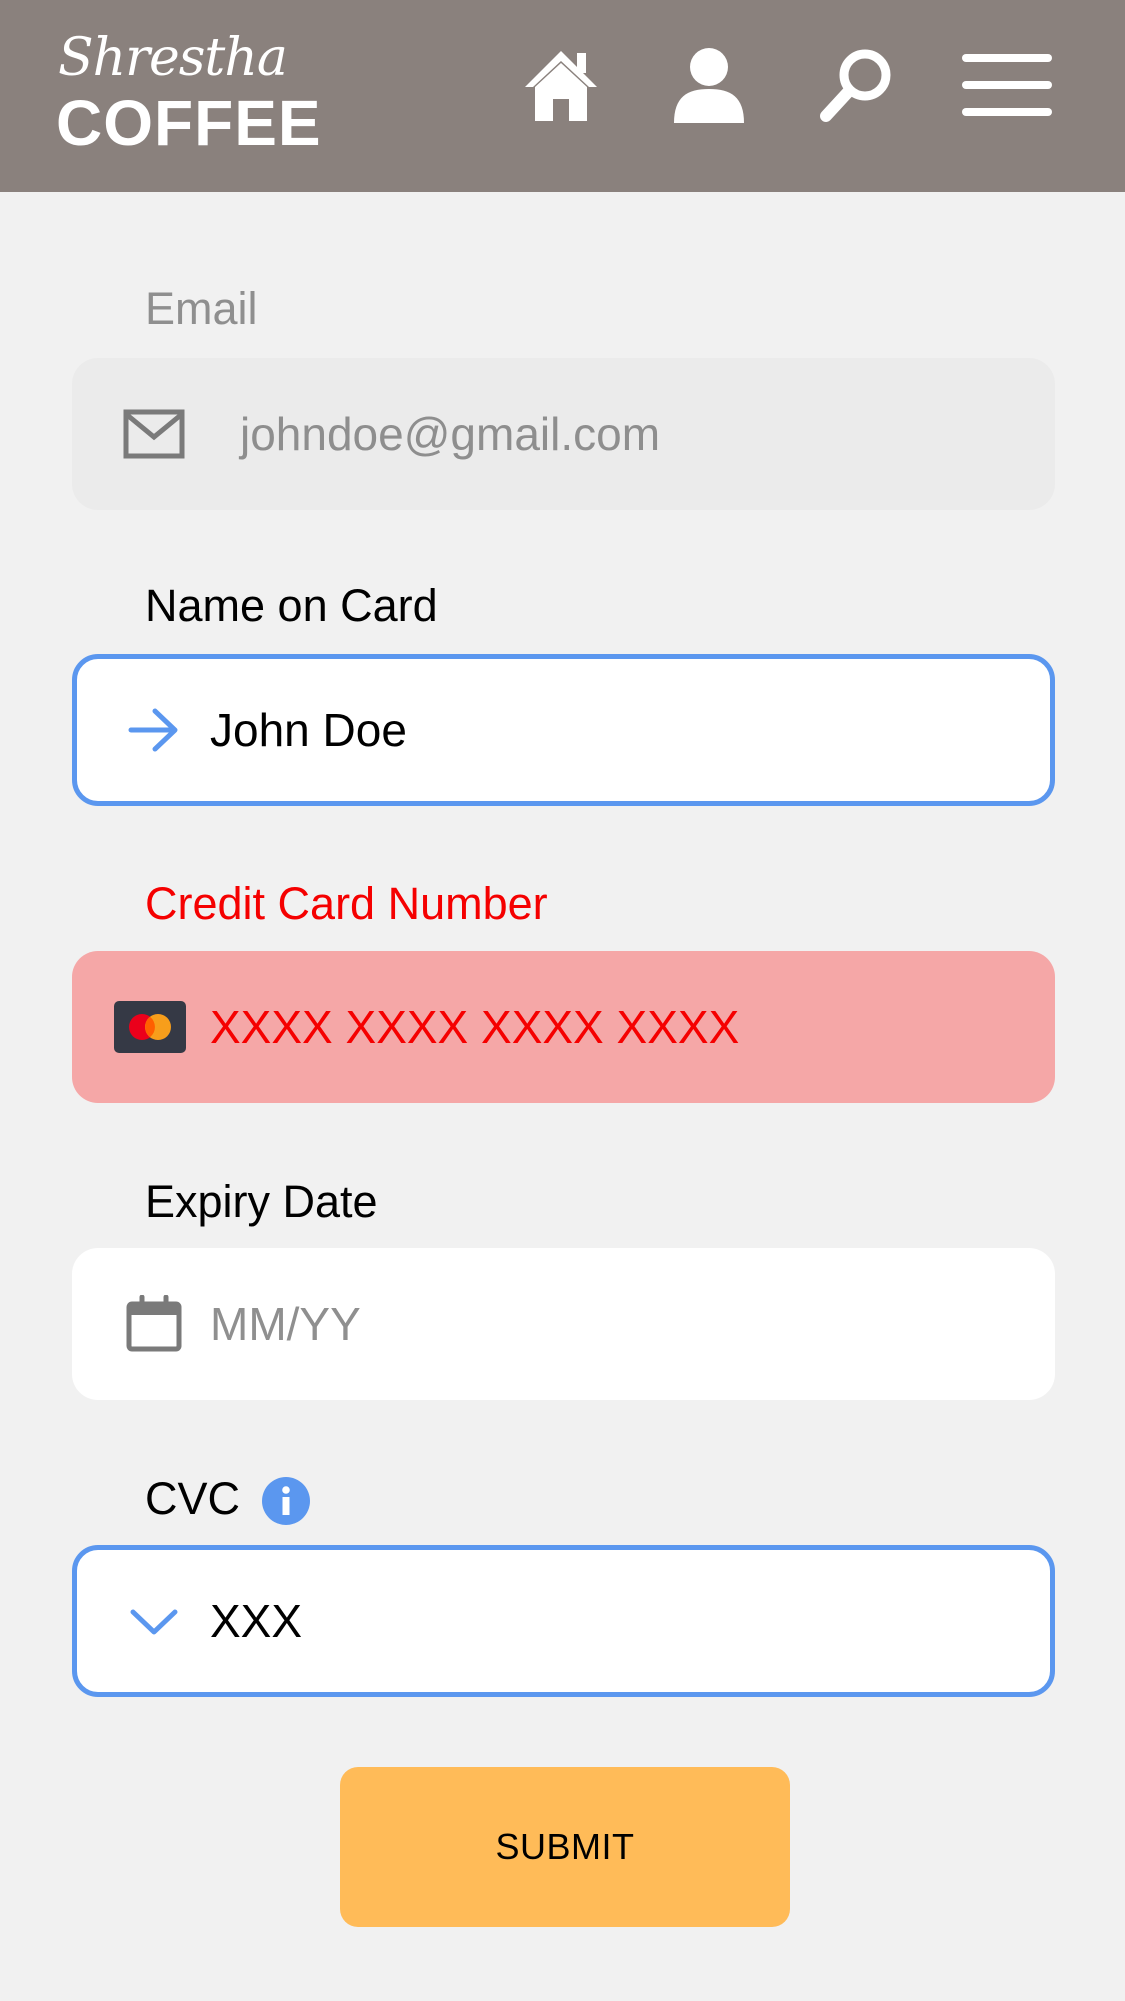 This screenshot has width=1125, height=2001. I want to click on expiry-date-field: MM/YY, so click(563, 1324).